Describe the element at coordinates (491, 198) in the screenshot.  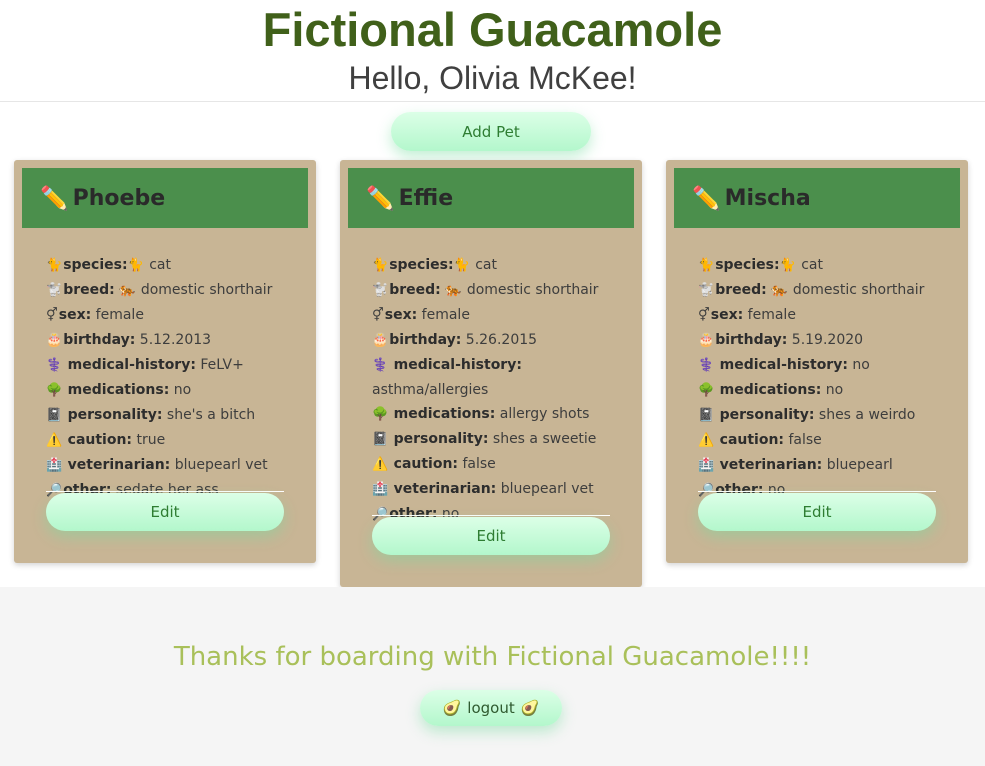
I see `pet-card-header: ✏️ Effie` at that location.